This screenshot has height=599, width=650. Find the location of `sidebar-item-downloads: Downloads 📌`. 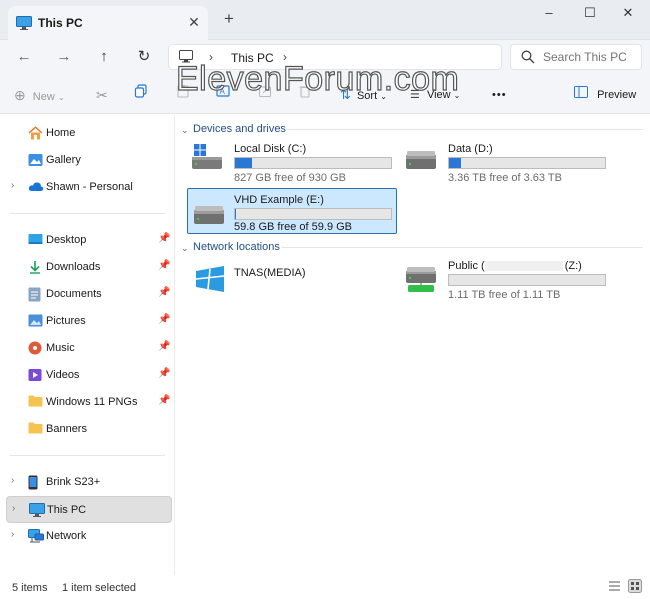

sidebar-item-downloads: Downloads 📌 is located at coordinates (89, 267).